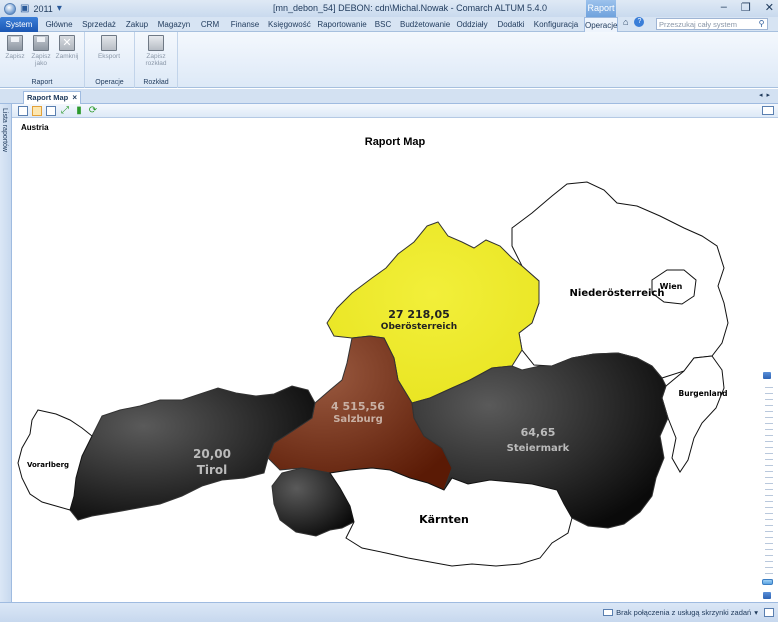  I want to click on zoom-track, so click(769, 482).